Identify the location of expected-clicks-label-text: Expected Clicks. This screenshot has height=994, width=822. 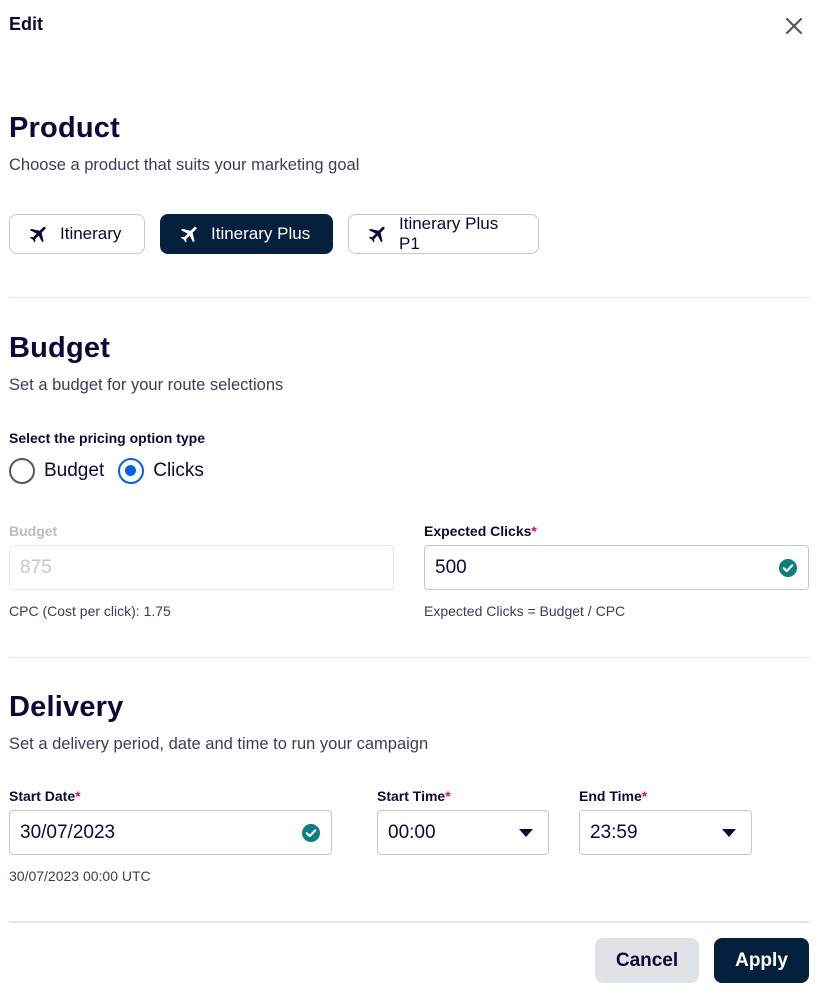
(478, 531).